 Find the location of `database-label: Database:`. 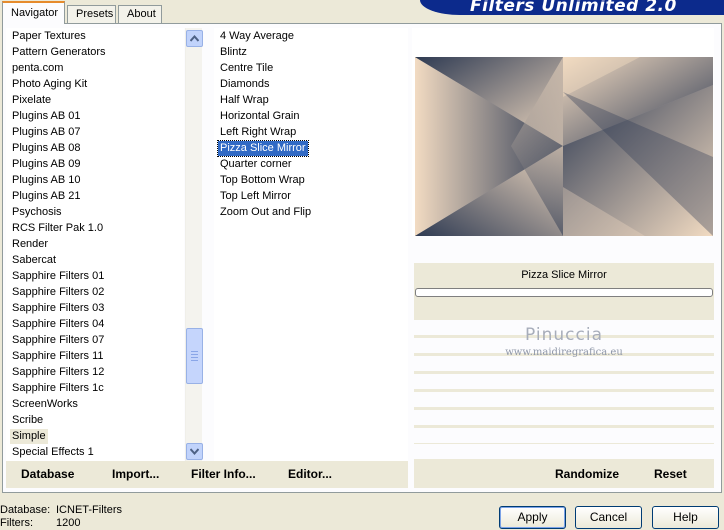

database-label: Database: is located at coordinates (25, 510).